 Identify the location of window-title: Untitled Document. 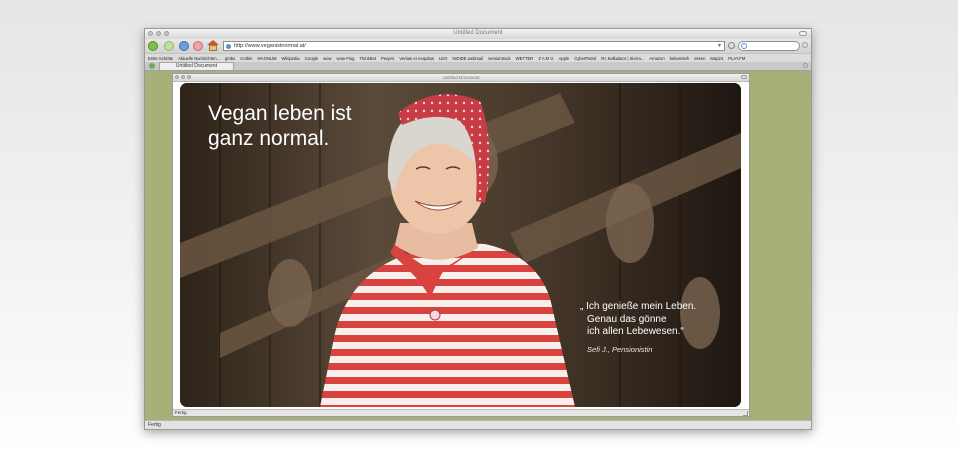
(478, 33).